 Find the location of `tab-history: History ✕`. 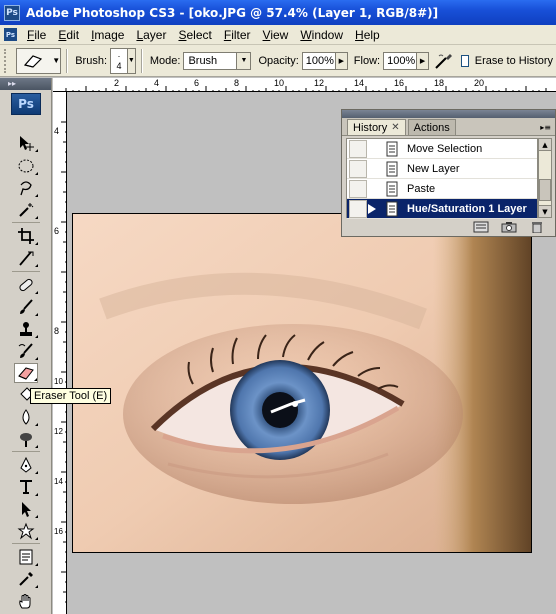

tab-history: History ✕ is located at coordinates (376, 127).